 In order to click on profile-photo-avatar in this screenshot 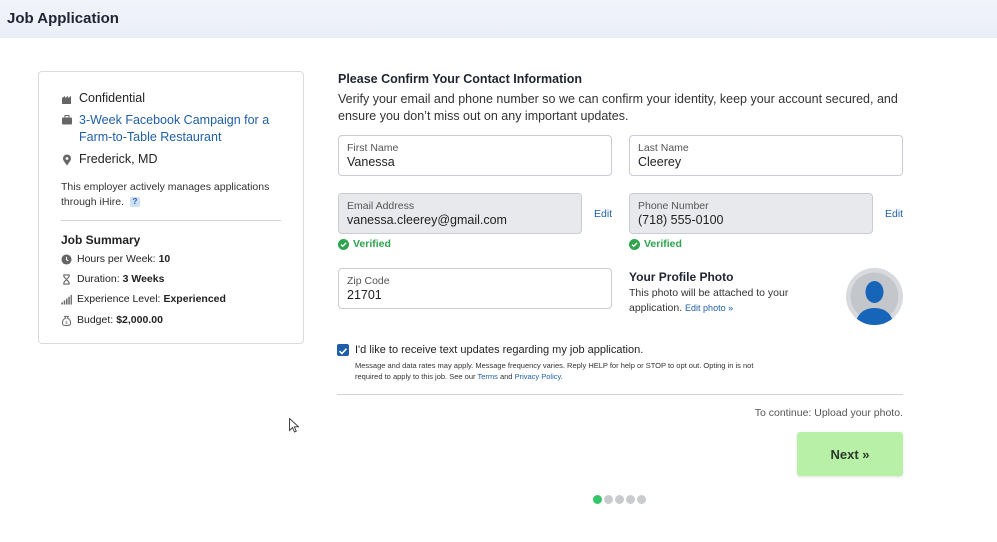, I will do `click(874, 296)`.